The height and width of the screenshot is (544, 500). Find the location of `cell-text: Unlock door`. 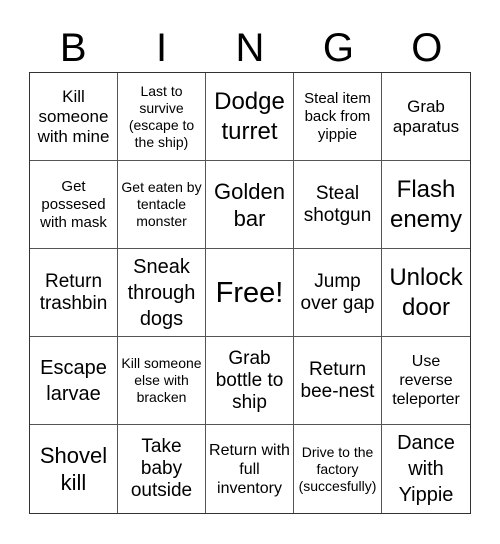

cell-text: Unlock door is located at coordinates (426, 292).